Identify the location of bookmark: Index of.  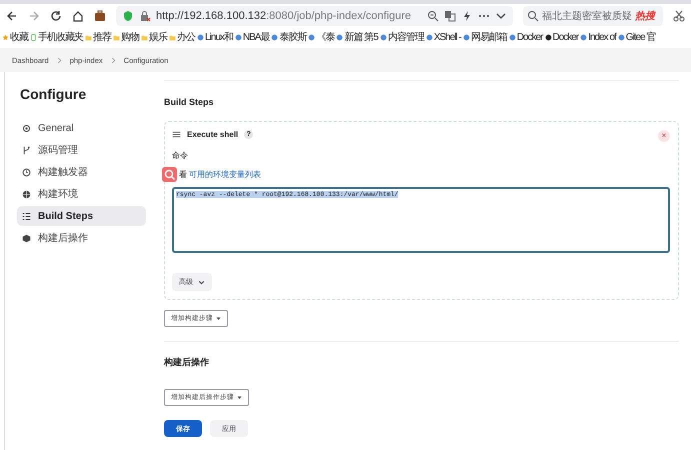
(598, 37).